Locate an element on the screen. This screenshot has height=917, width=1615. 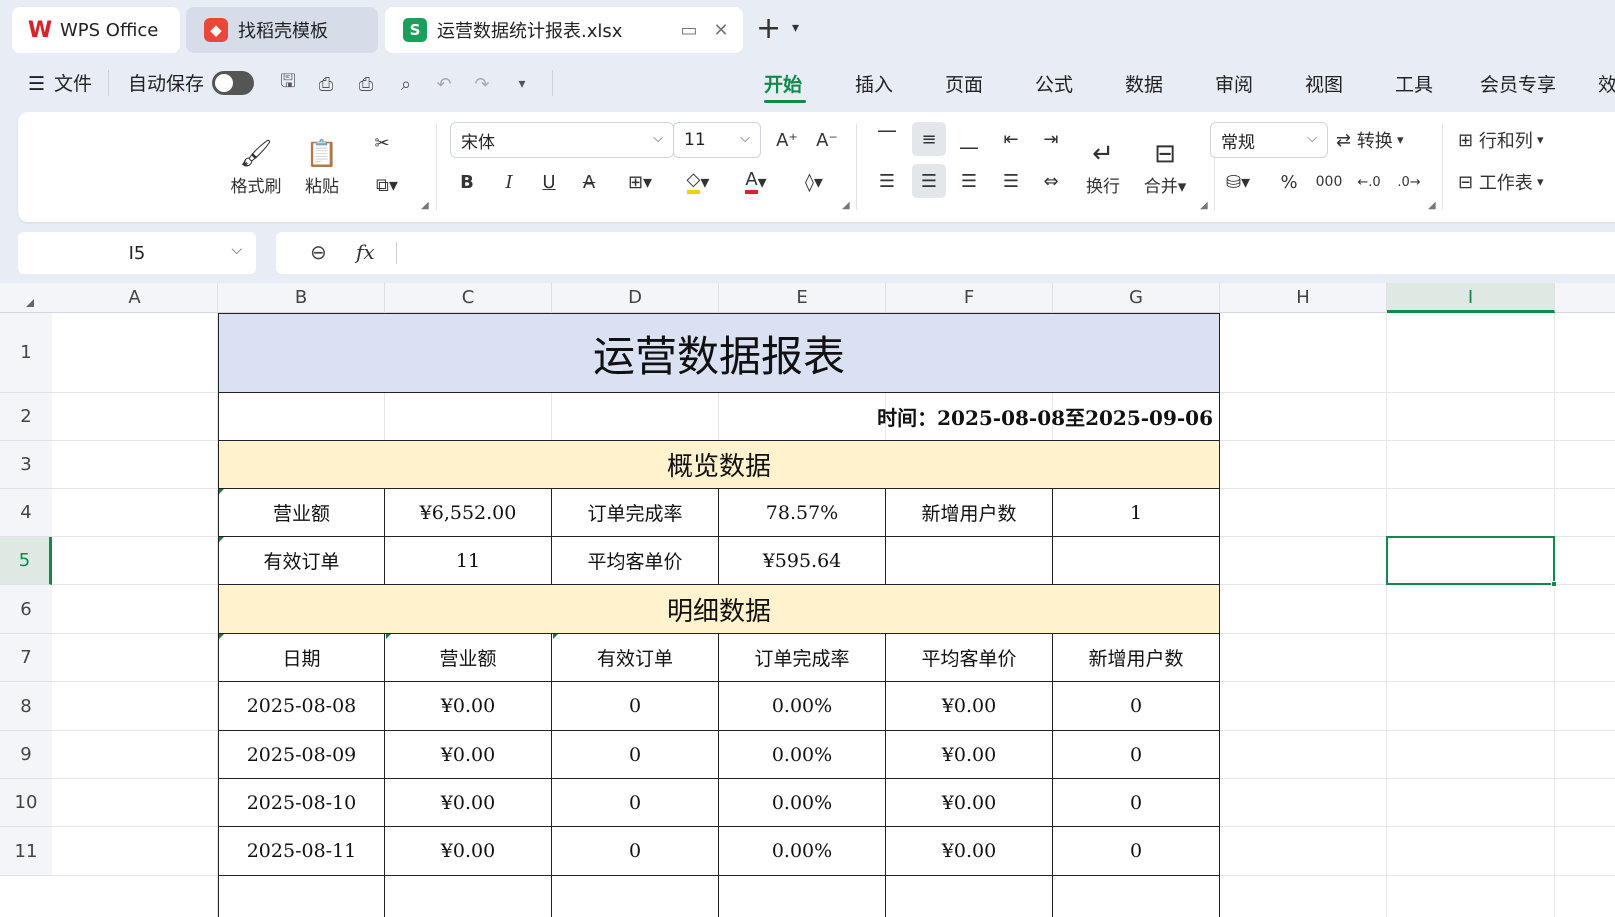
name-box: I5 ⌵ is located at coordinates (137, 253).